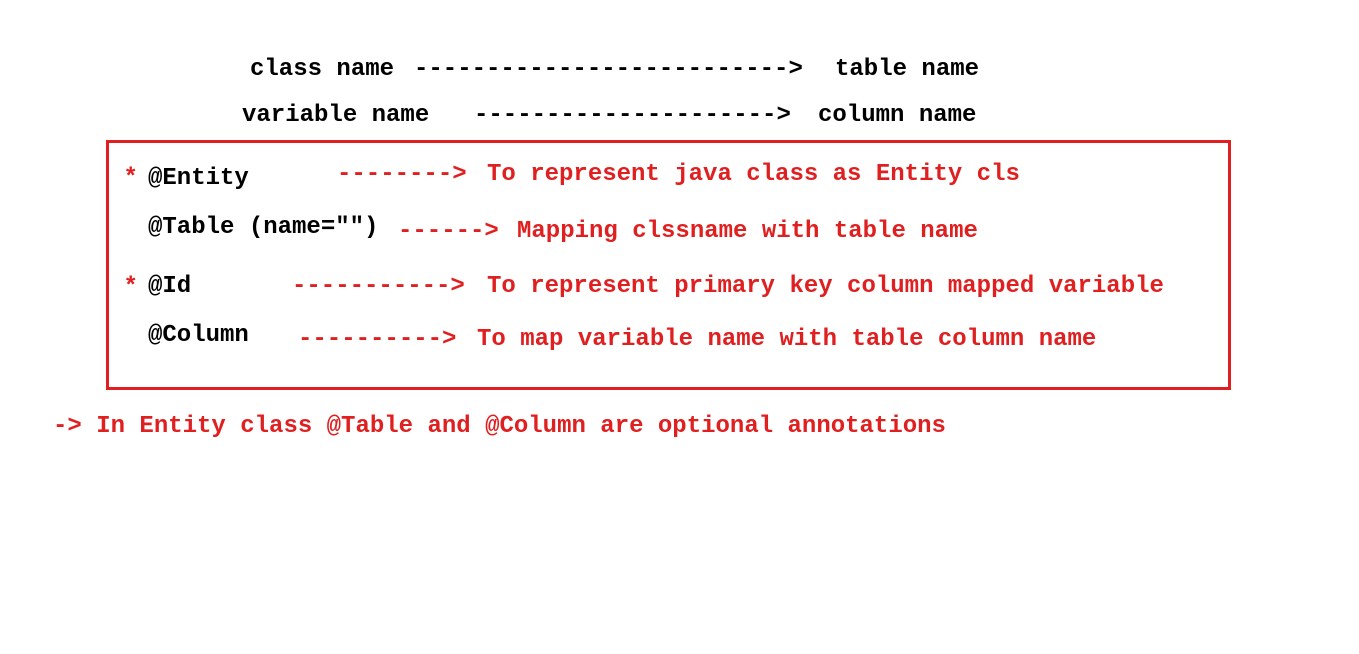 The height and width of the screenshot is (654, 1359). I want to click on annotation-entity: @Entity, so click(198, 178).